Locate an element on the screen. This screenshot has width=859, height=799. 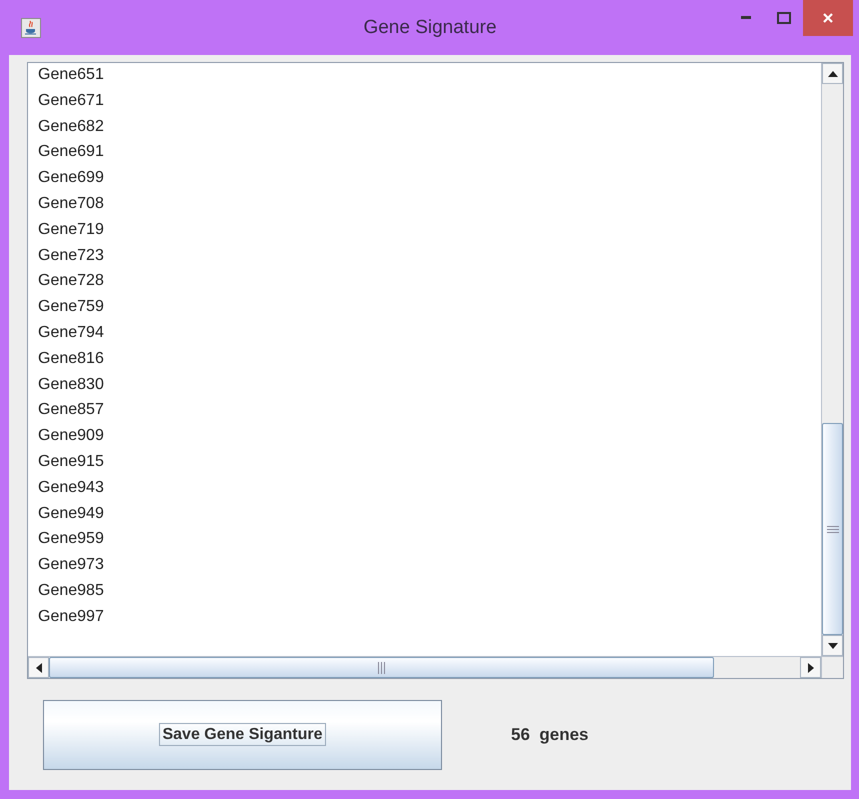
gene-item: Gene959 is located at coordinates (429, 542).